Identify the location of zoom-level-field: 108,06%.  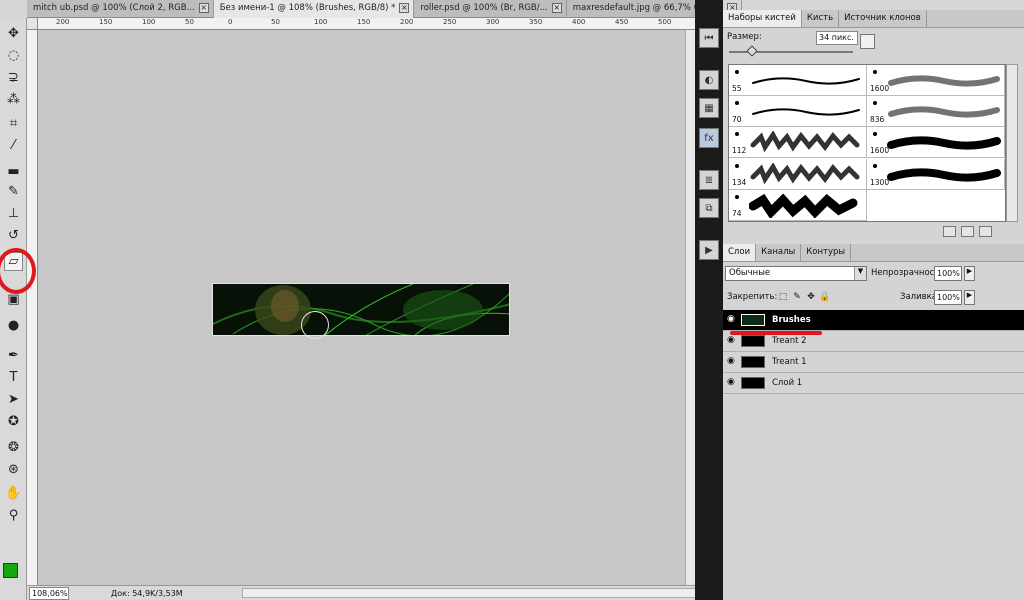
(49, 593).